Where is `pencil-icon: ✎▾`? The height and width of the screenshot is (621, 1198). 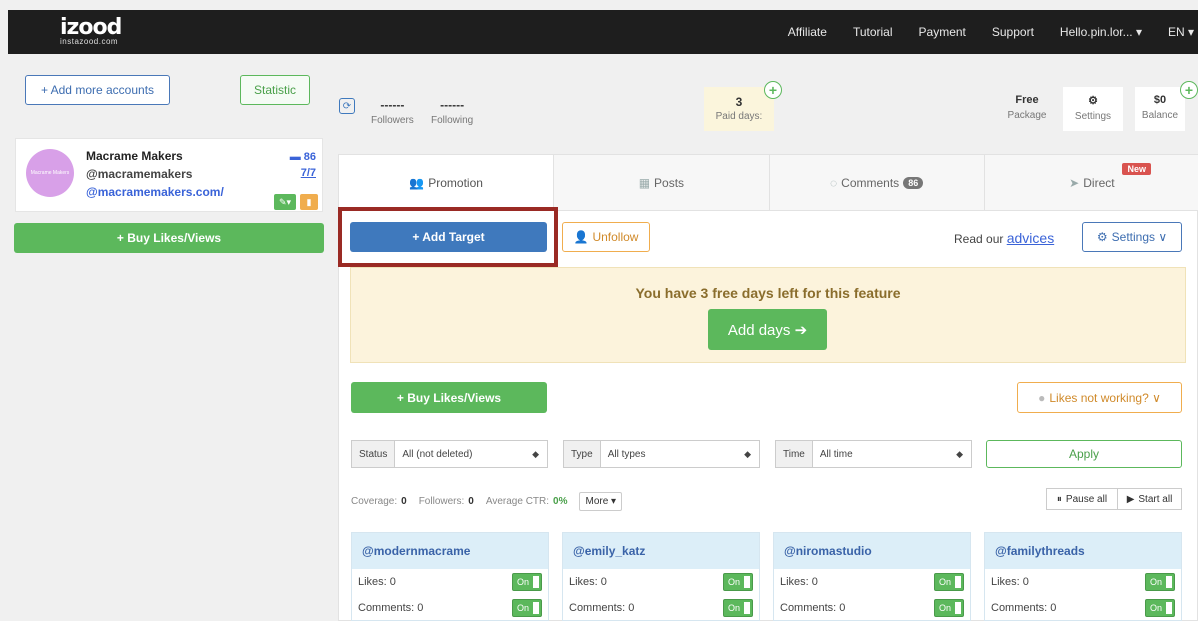 pencil-icon: ✎▾ is located at coordinates (285, 201).